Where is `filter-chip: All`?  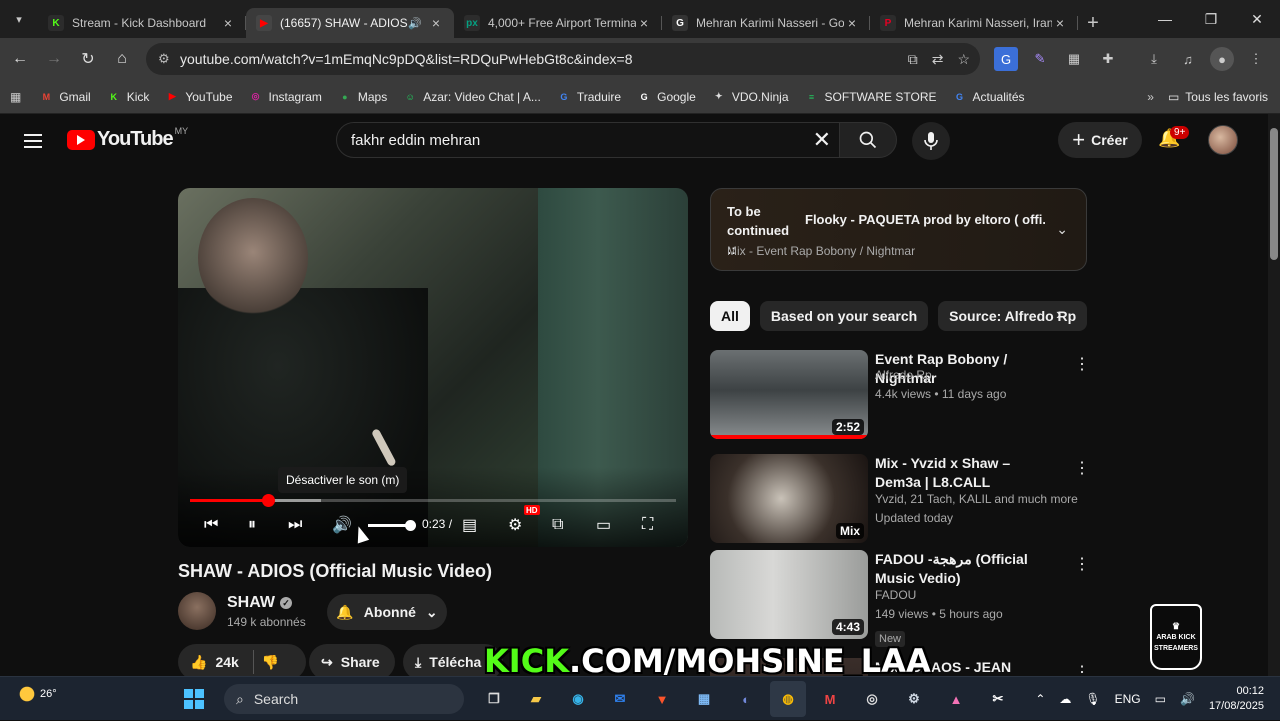 filter-chip: All is located at coordinates (730, 316).